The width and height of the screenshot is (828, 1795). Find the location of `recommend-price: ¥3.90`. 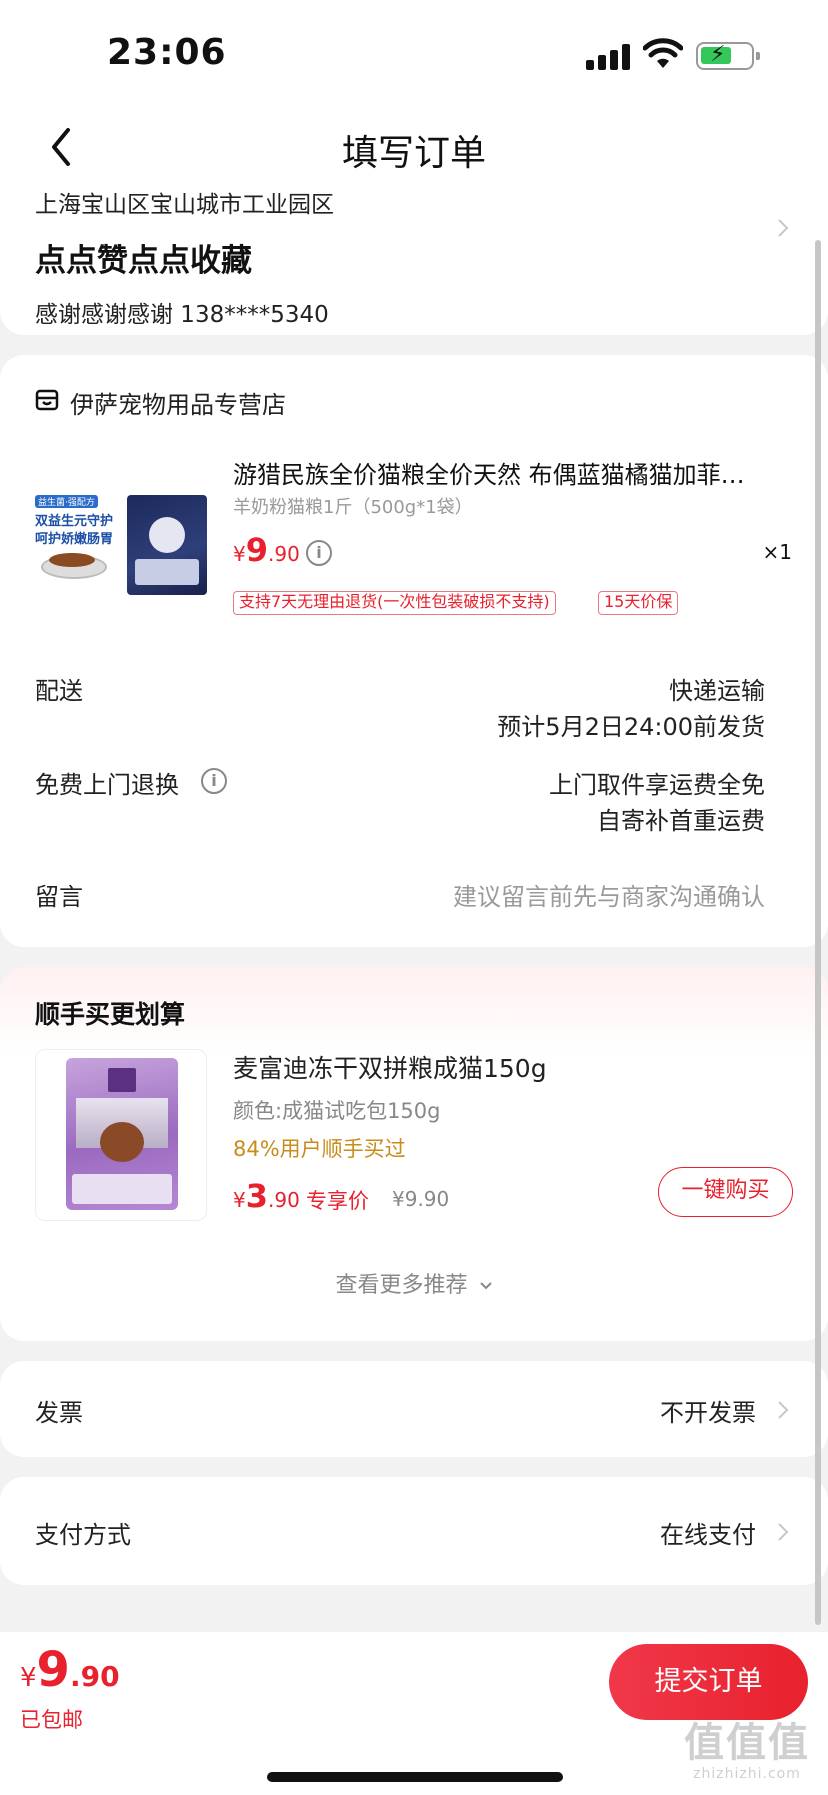

recommend-price: ¥3.90 is located at coordinates (266, 1196).